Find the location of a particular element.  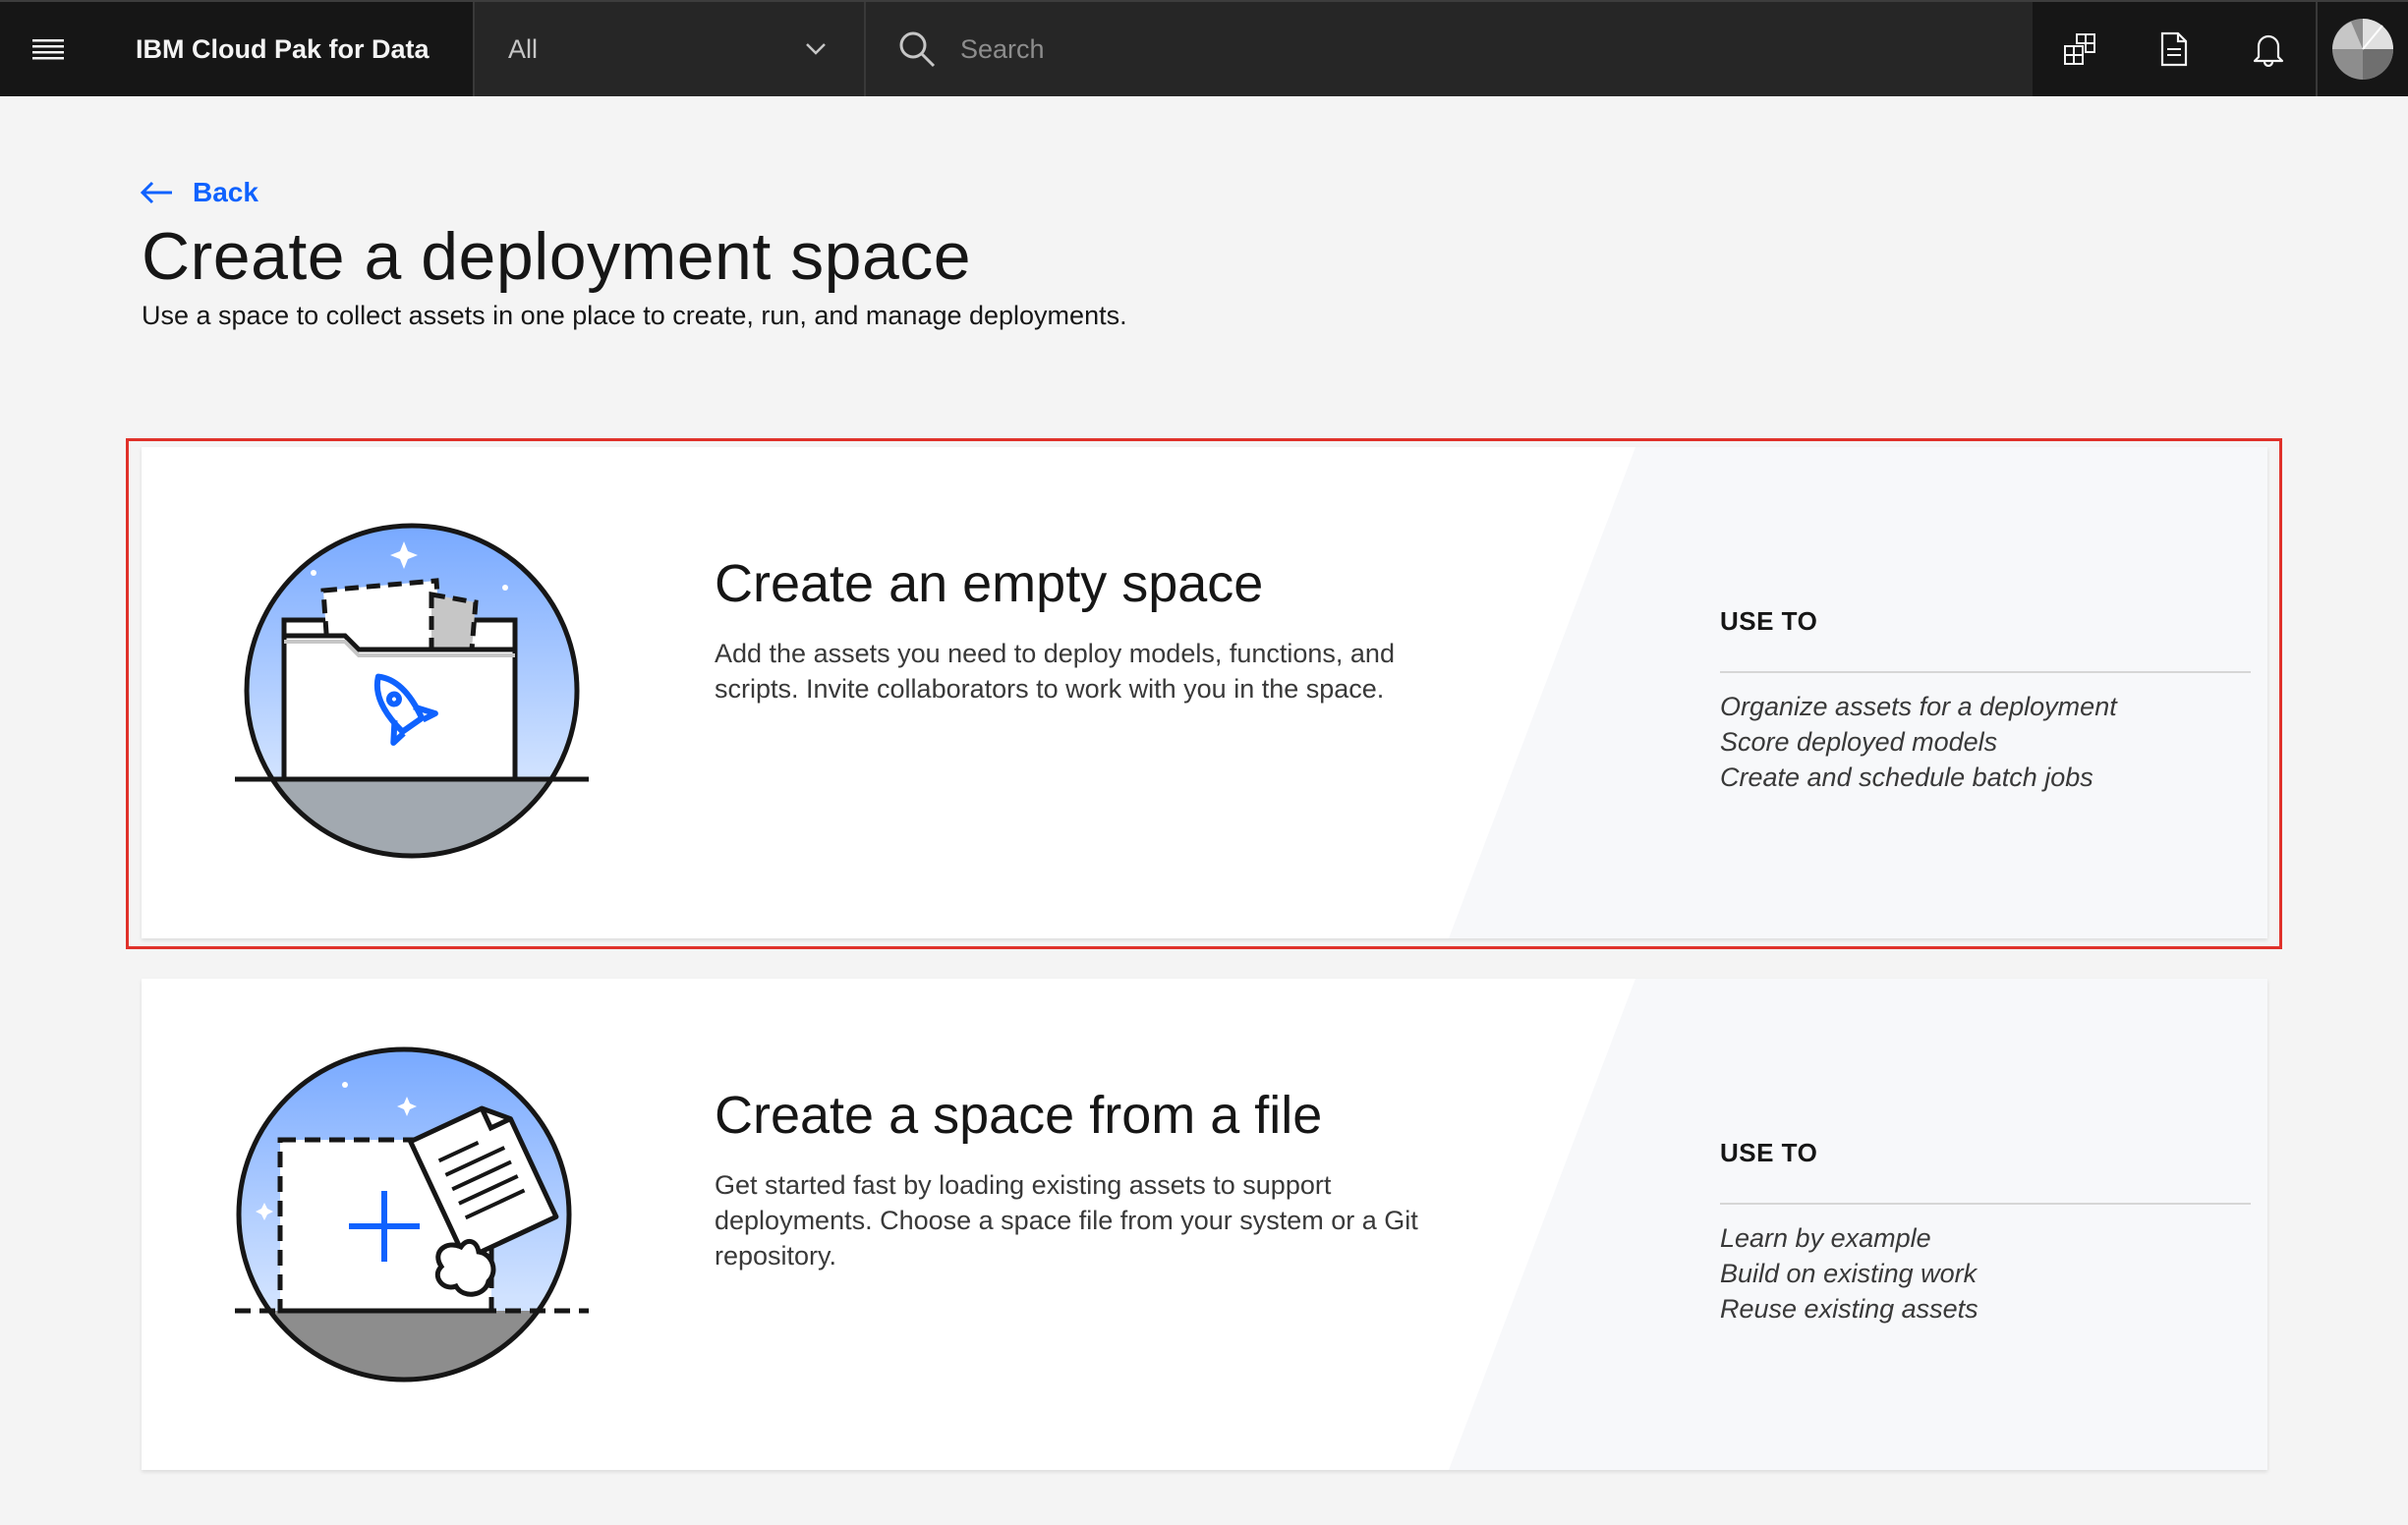

search-input is located at coordinates (1255, 49).